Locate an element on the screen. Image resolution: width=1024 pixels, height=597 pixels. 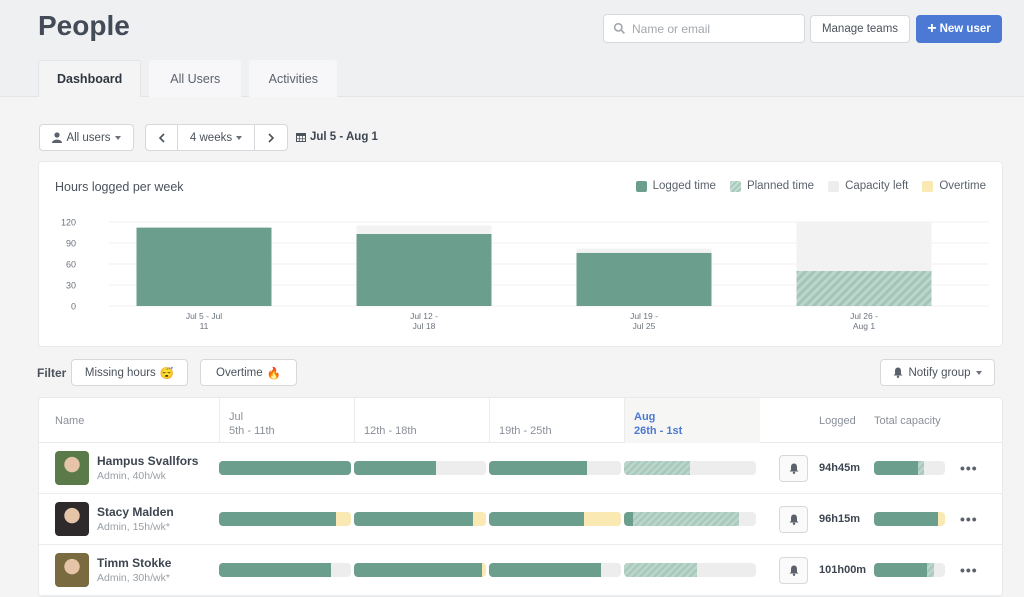
user-filter-label: All users is located at coordinates (88, 137).